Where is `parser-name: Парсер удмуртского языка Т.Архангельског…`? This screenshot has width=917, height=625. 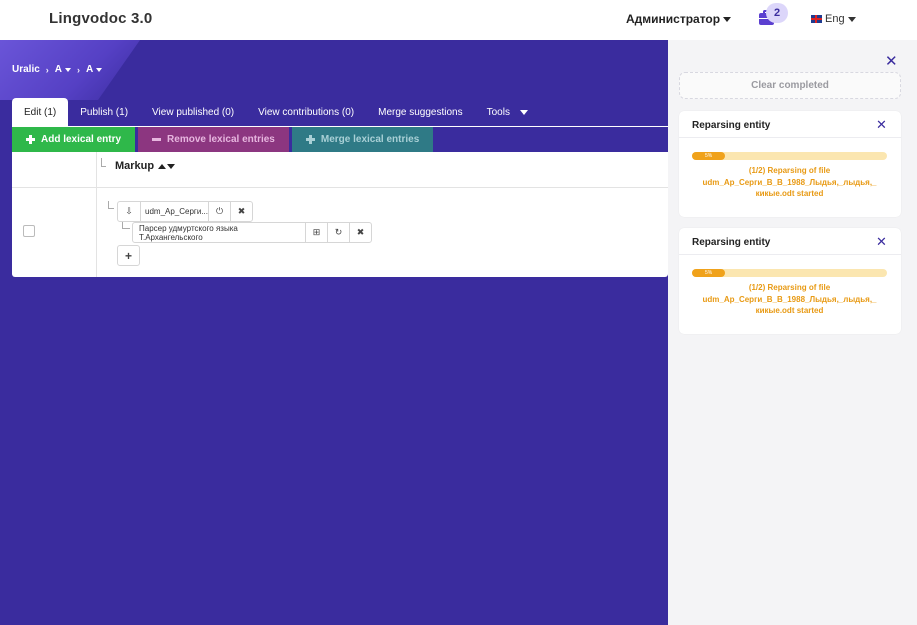
parser-name: Парсер удмуртского языка Т.Архангельског… is located at coordinates (219, 232).